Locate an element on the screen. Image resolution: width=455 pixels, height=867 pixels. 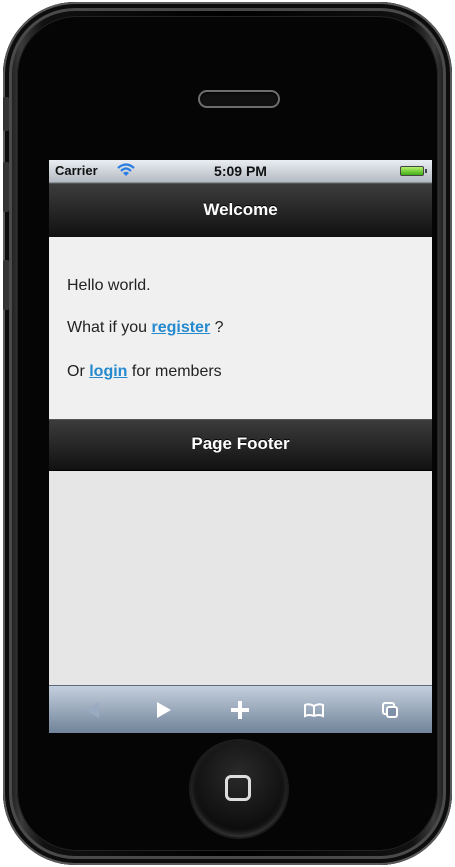
browser-toolbar is located at coordinates (240, 709).